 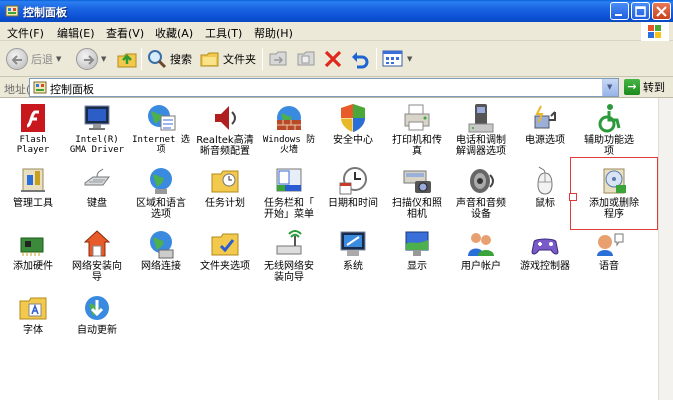 I want to click on item-date-time: 日期和时间, so click(x=353, y=187).